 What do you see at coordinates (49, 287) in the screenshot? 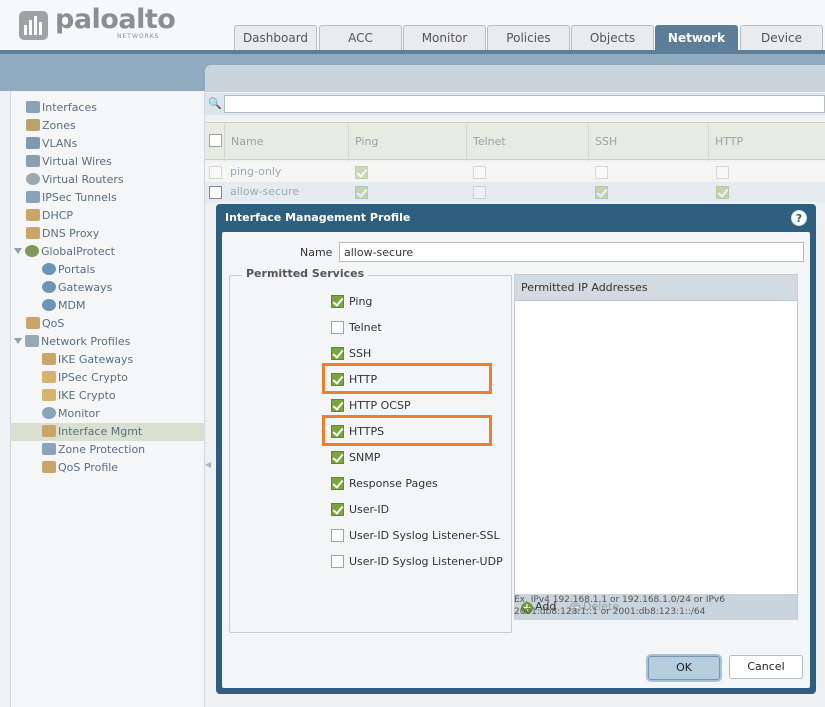
I see `gateways-icon` at bounding box center [49, 287].